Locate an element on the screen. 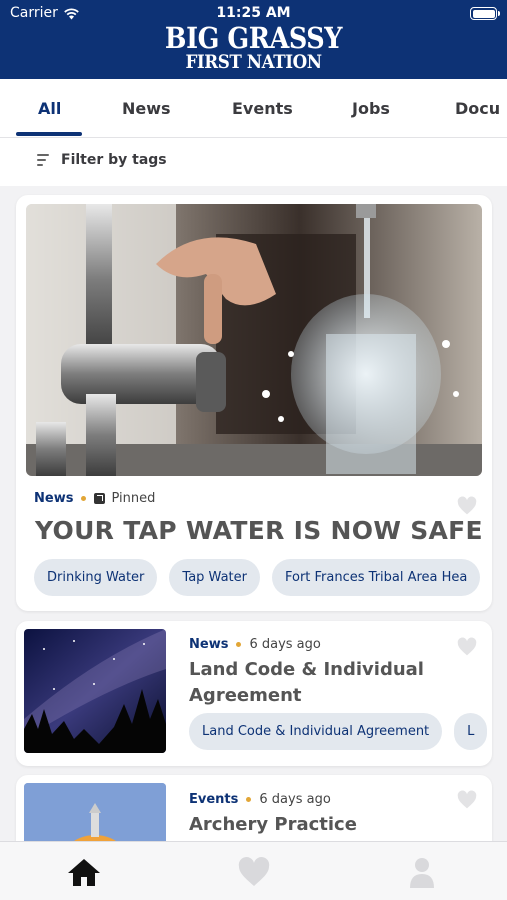 This screenshot has height=900, width=507. tag-list: Land Code & Individual Agreement L is located at coordinates (340, 731).